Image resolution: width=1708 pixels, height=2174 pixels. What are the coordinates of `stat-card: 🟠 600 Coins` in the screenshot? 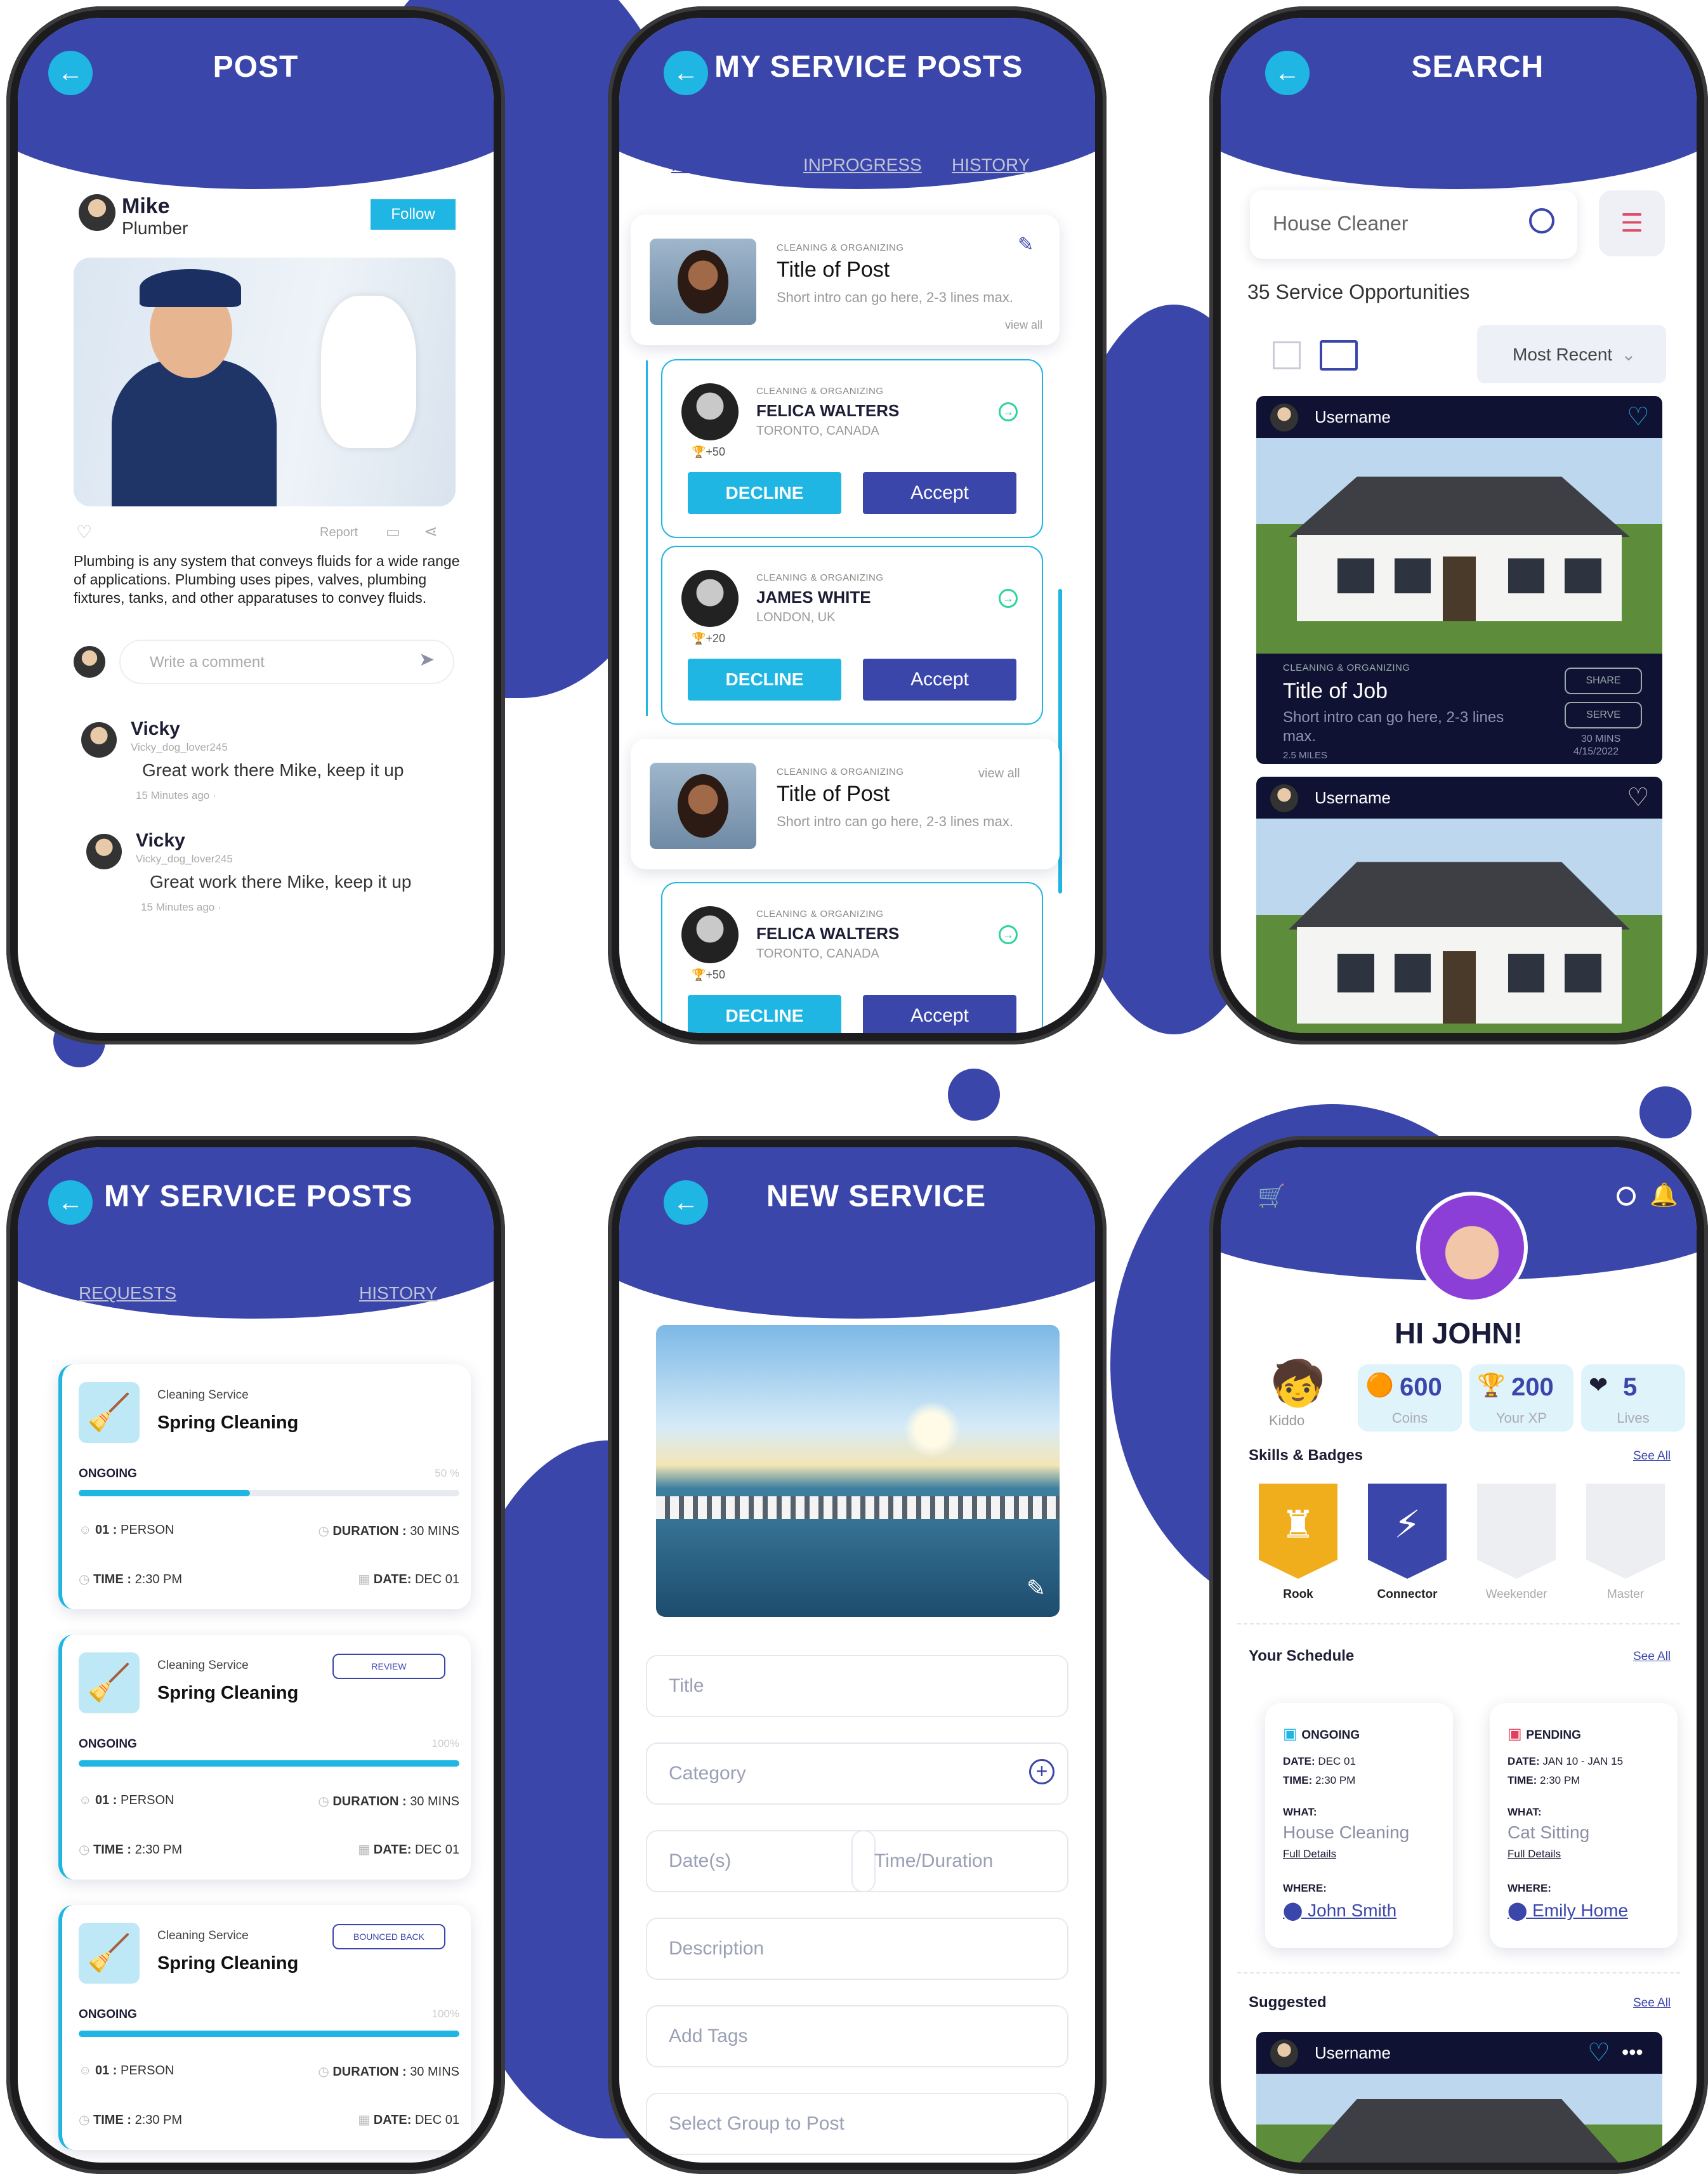 It's located at (1410, 1398).